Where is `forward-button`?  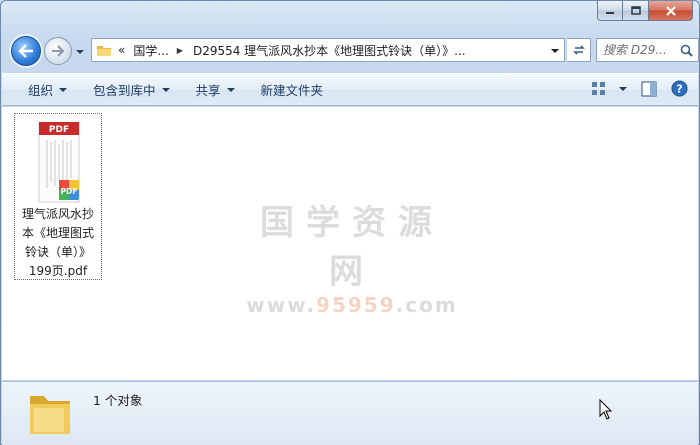
forward-button is located at coordinates (58, 51).